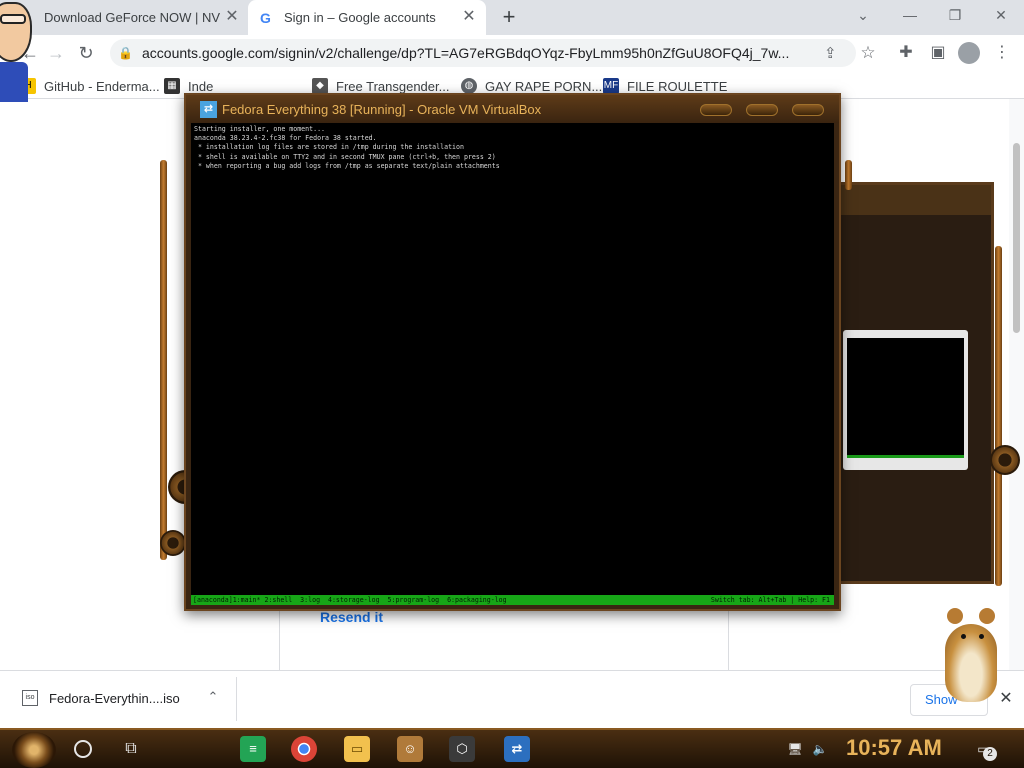  I want to click on google-favicon-icon: G, so click(265, 18).